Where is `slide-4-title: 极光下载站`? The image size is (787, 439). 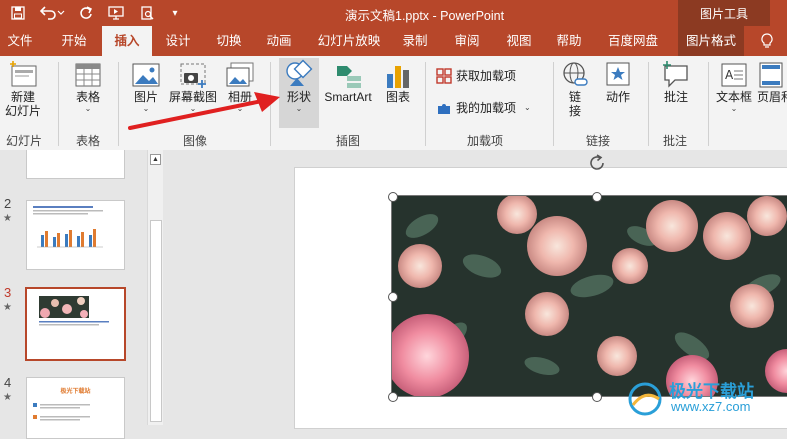
slide-4-title: 极光下载站 is located at coordinates (75, 392).